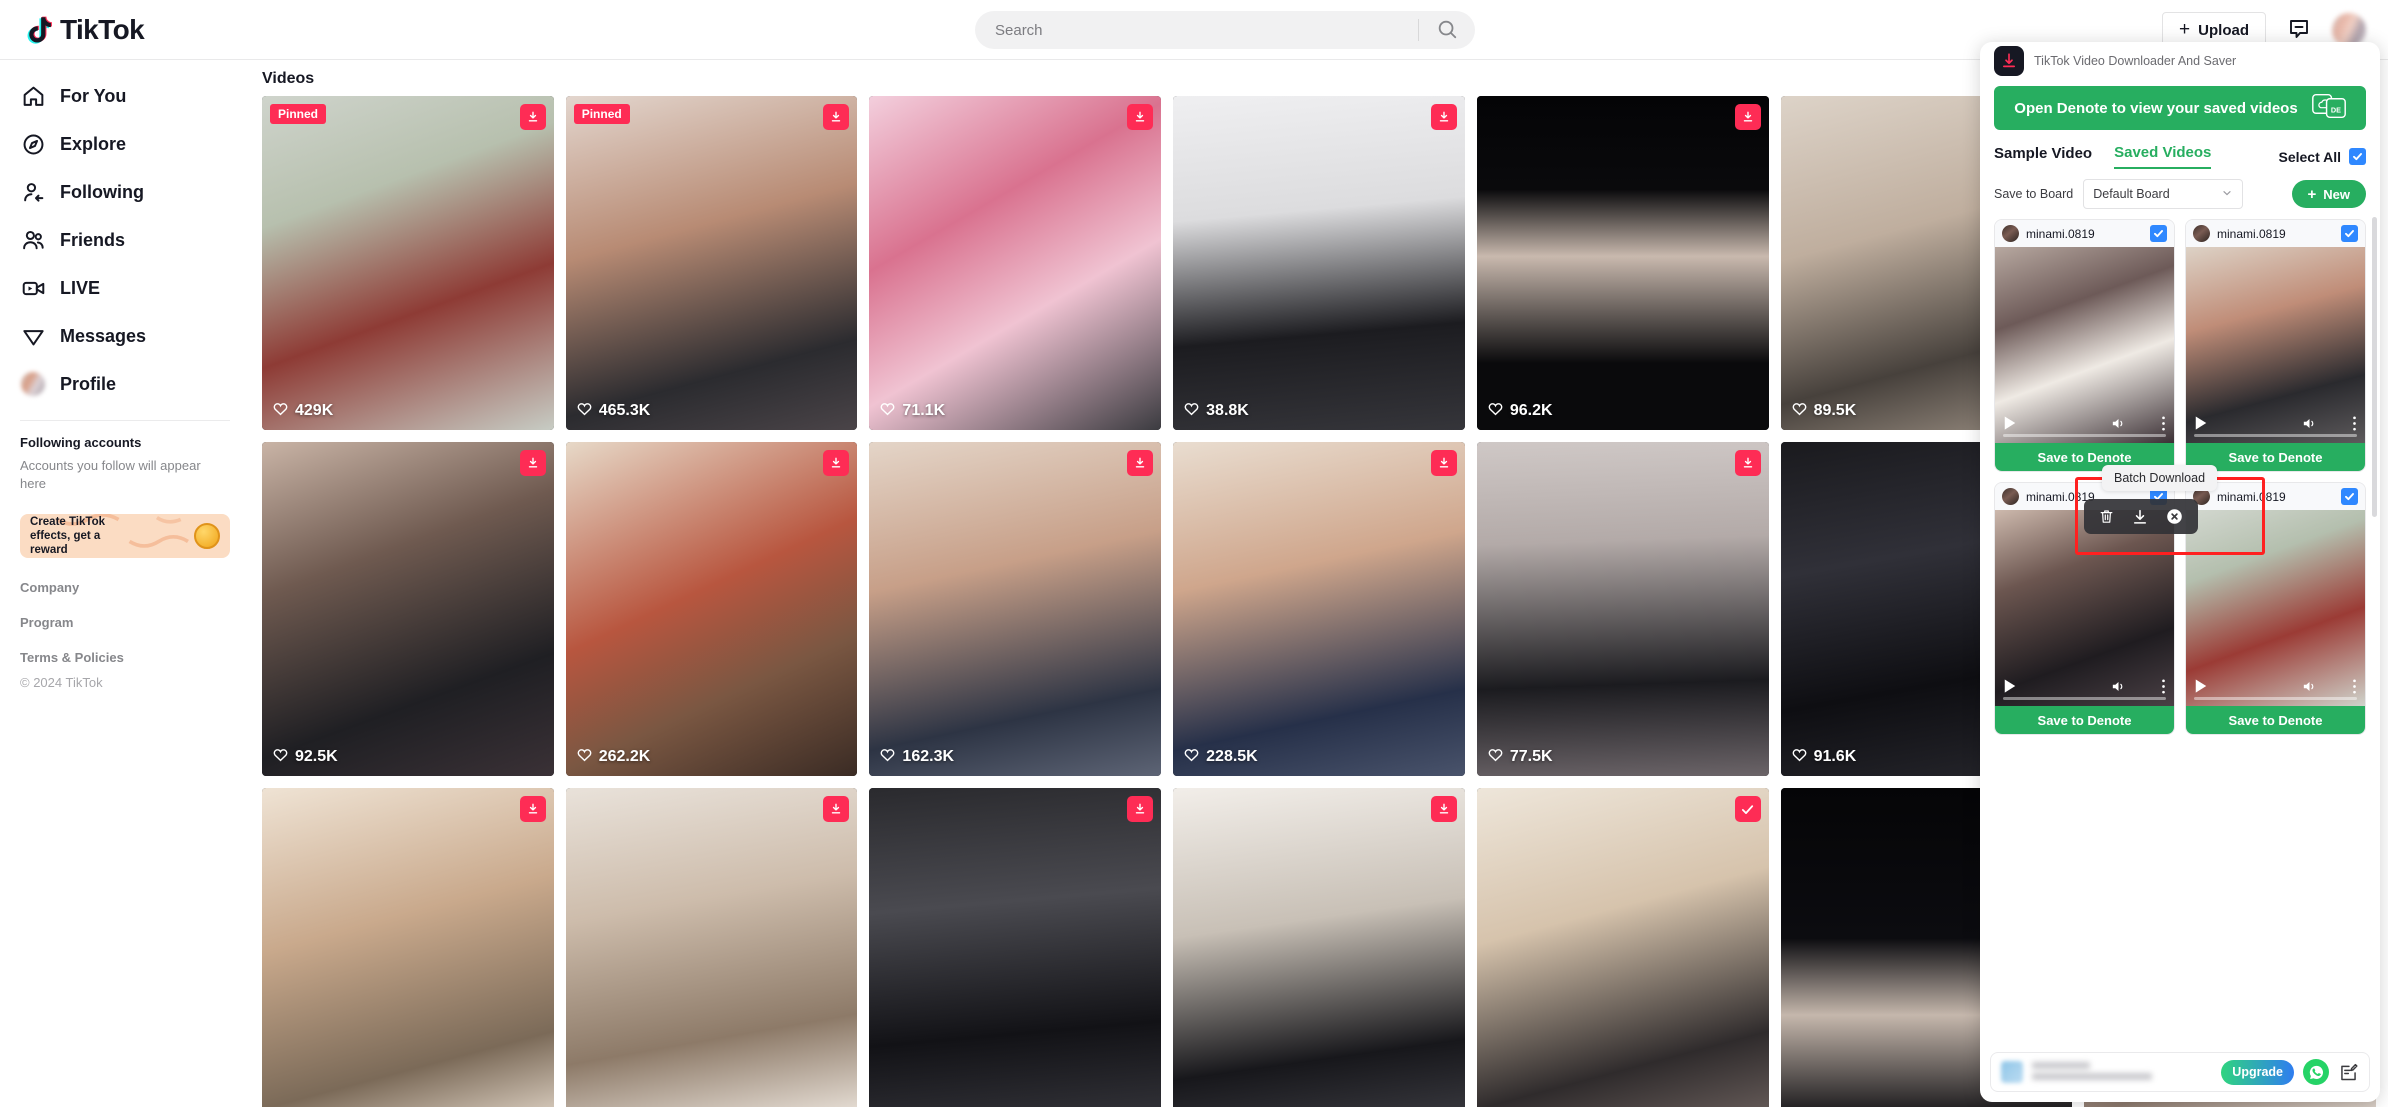 The height and width of the screenshot is (1107, 2388). Describe the element at coordinates (1447, 30) in the screenshot. I see `search-button` at that location.